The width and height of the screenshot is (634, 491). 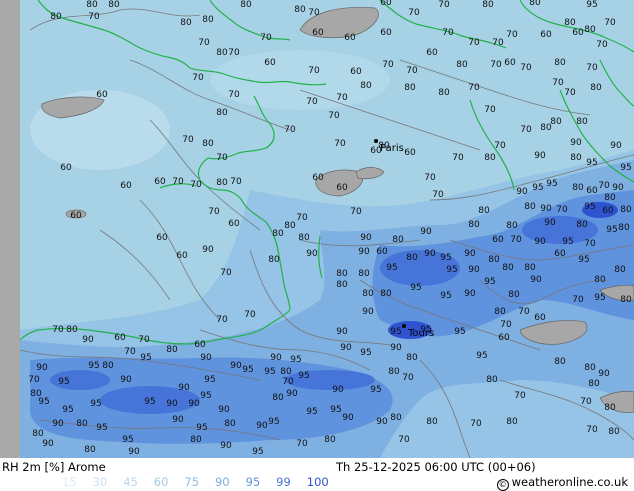 I want to click on copyright-icon: ©, so click(x=503, y=485).